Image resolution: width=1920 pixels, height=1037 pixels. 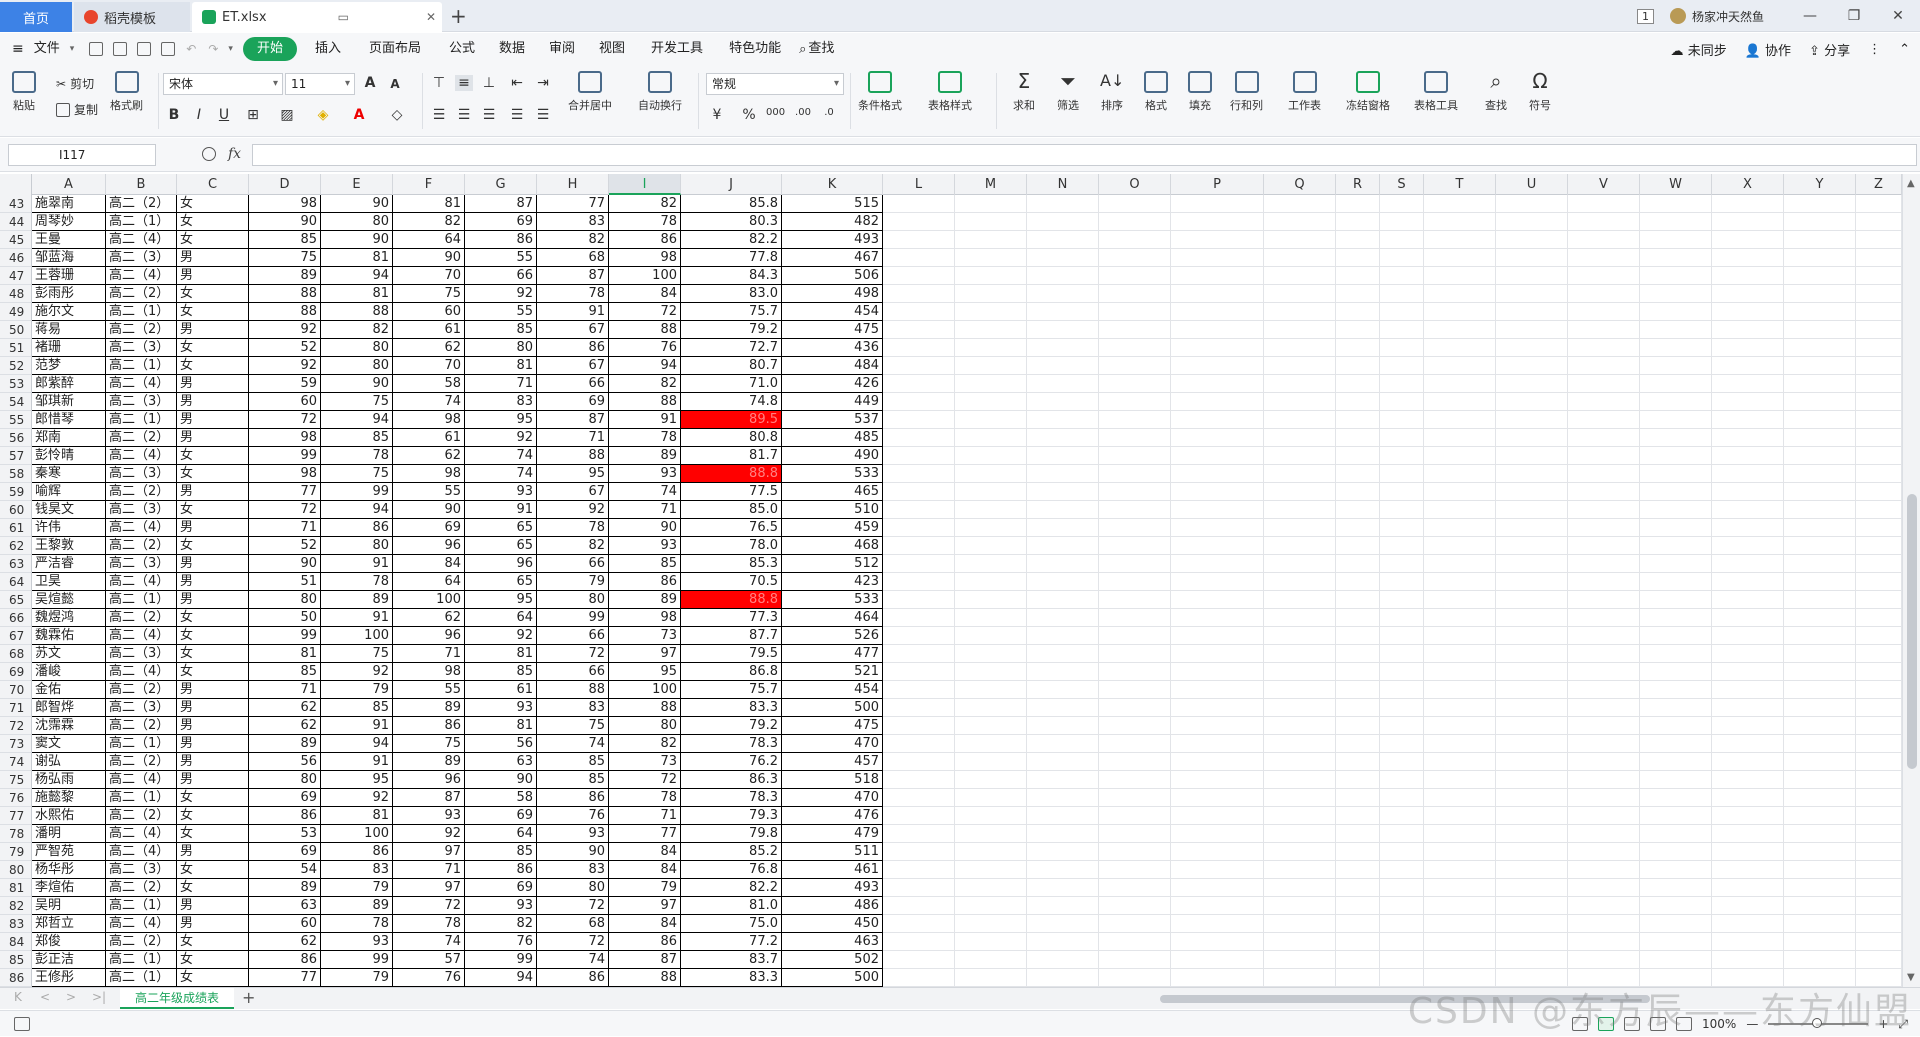 I want to click on cell-h: 86, so click(x=573, y=798).